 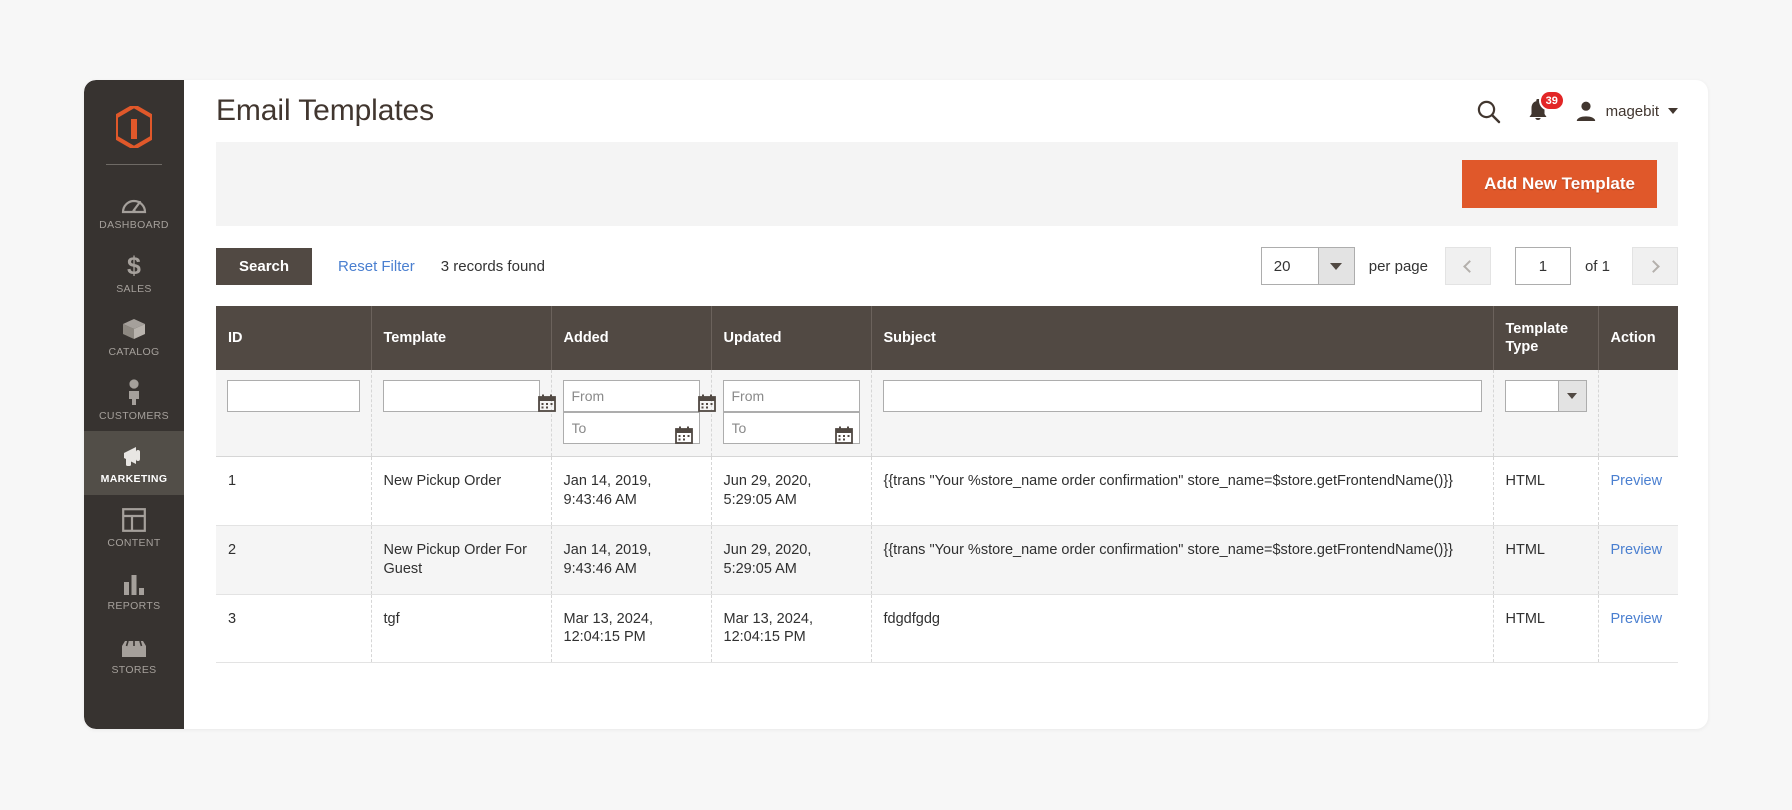 What do you see at coordinates (294, 338) in the screenshot?
I see `column-header-id: ID` at bounding box center [294, 338].